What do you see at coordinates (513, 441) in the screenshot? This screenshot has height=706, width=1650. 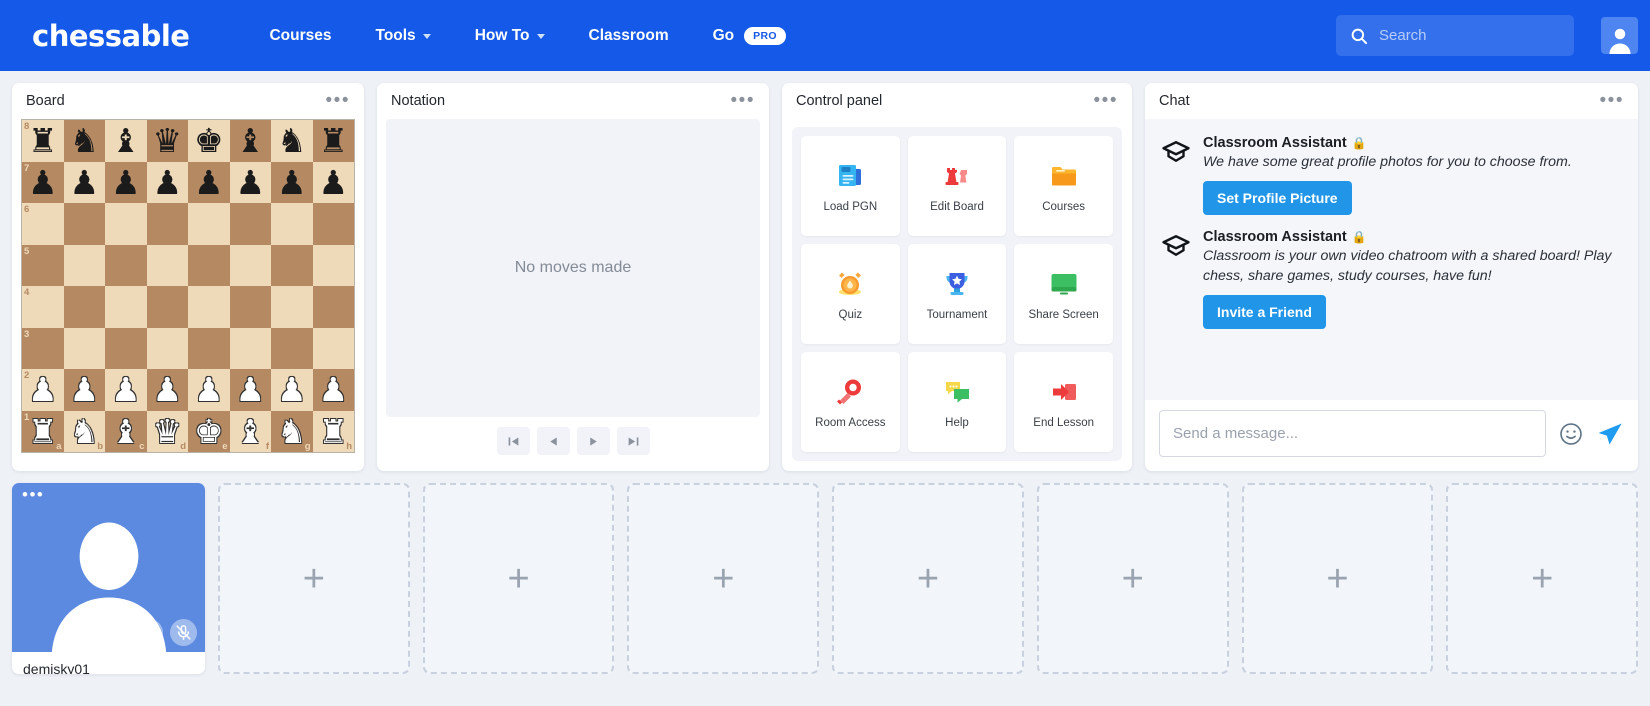 I see `first-move-button` at bounding box center [513, 441].